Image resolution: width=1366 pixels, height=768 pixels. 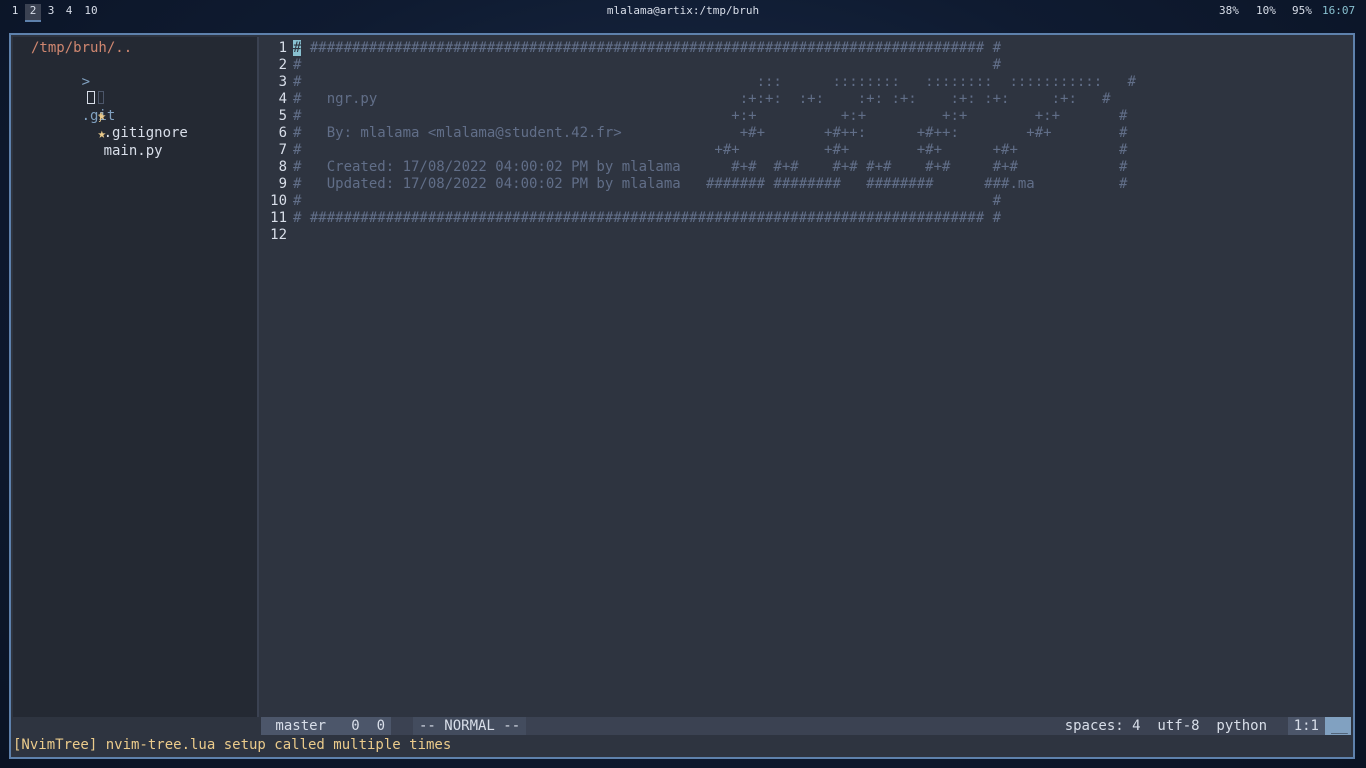 I want to click on window-title: mlalama@artix:/tmp/bruh, so click(x=683, y=10).